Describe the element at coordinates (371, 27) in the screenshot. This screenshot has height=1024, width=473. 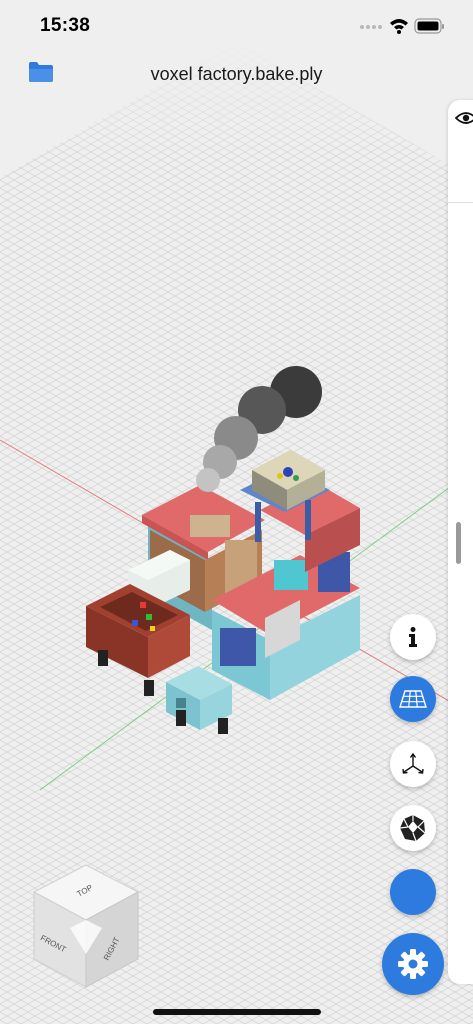
I see `cellular-signal-icon` at that location.